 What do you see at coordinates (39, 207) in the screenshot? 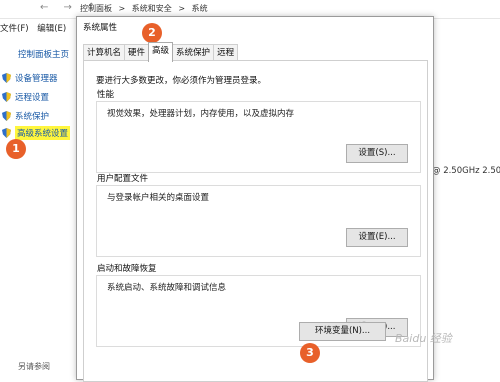
I see `left-pane: 控制面板主页 设备管理器 远程设置 系统保护 高级系统设置 另请参阅` at bounding box center [39, 207].